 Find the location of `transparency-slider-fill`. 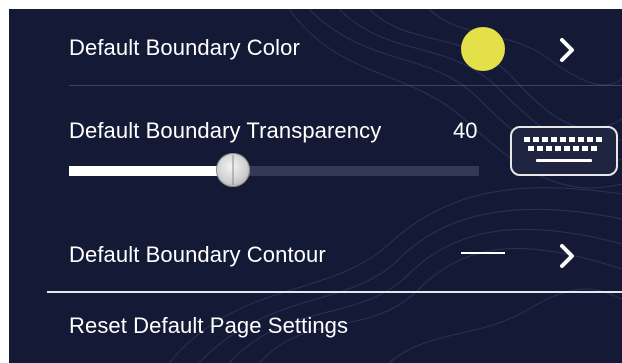

transparency-slider-fill is located at coordinates (151, 171).